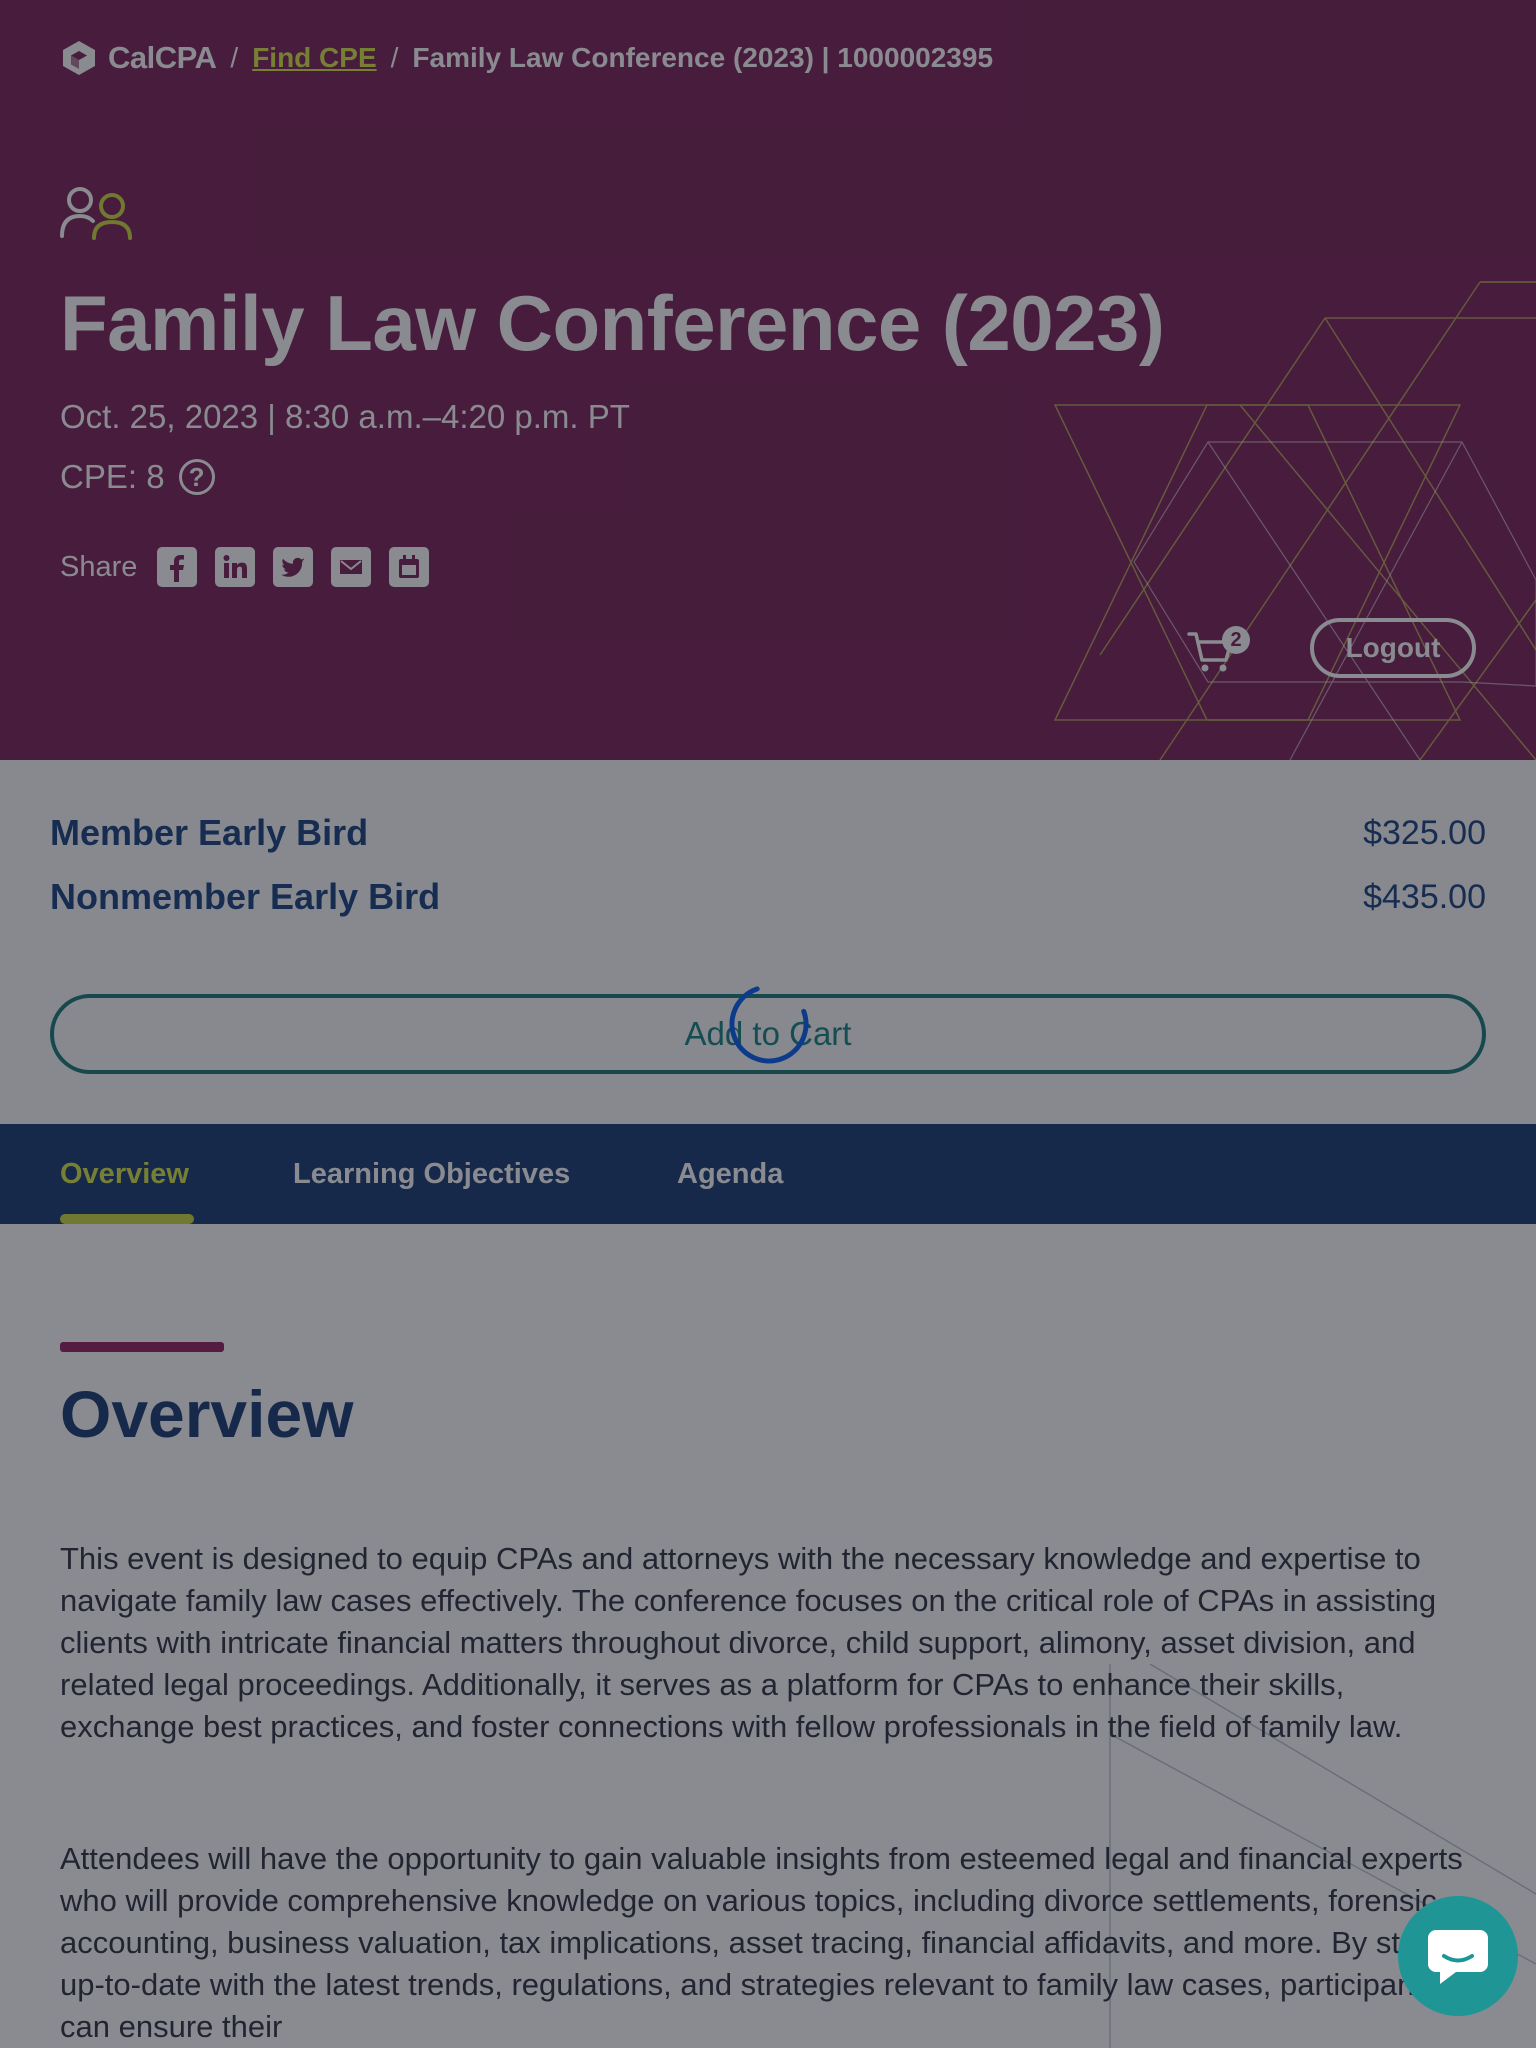  I want to click on chat-button, so click(1458, 1956).